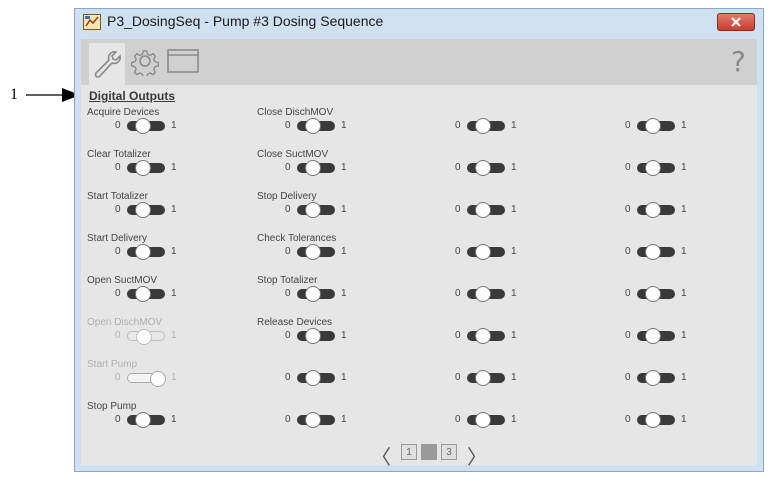 The image size is (770, 484). Describe the element at coordinates (738, 61) in the screenshot. I see `help-icon: ?` at that location.